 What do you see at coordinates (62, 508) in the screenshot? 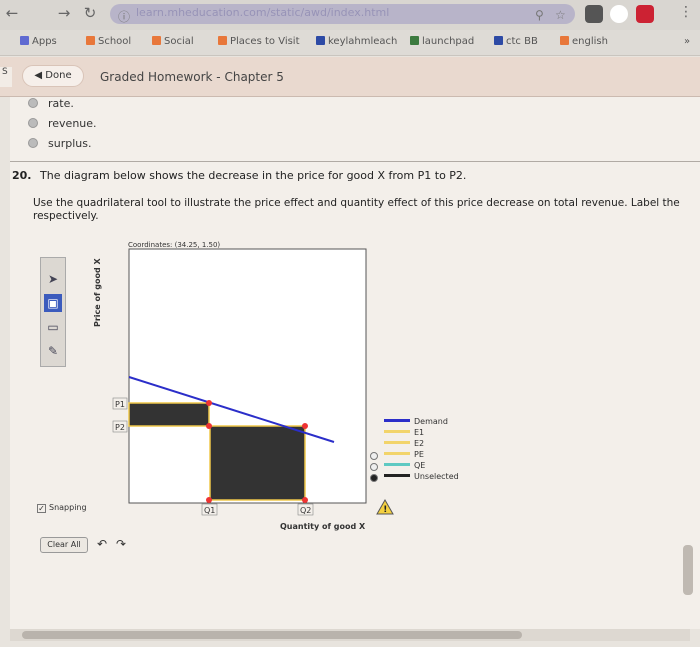
I see `snapping-toggle: ✓ Snapping` at bounding box center [62, 508].